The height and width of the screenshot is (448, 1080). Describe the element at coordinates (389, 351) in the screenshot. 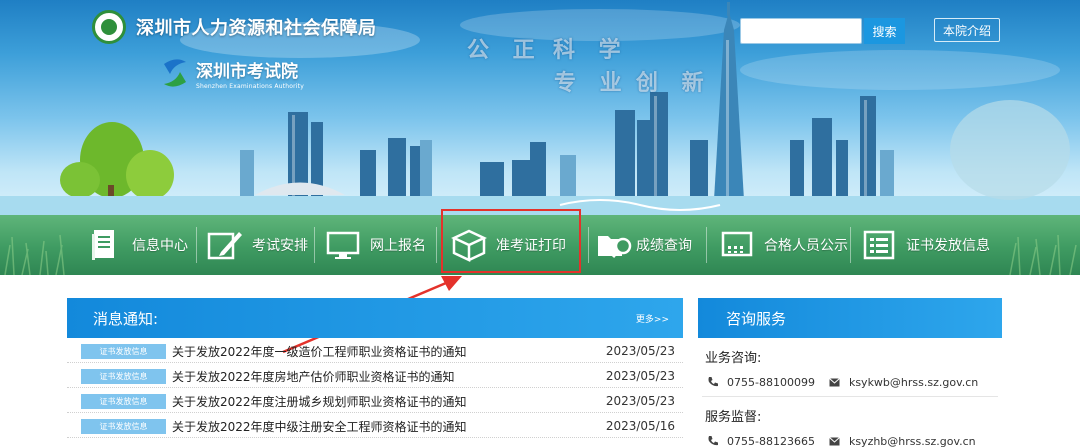

I see `notice-link: 关于发放2022年度一级造价工程师职业资格证书的通知` at that location.